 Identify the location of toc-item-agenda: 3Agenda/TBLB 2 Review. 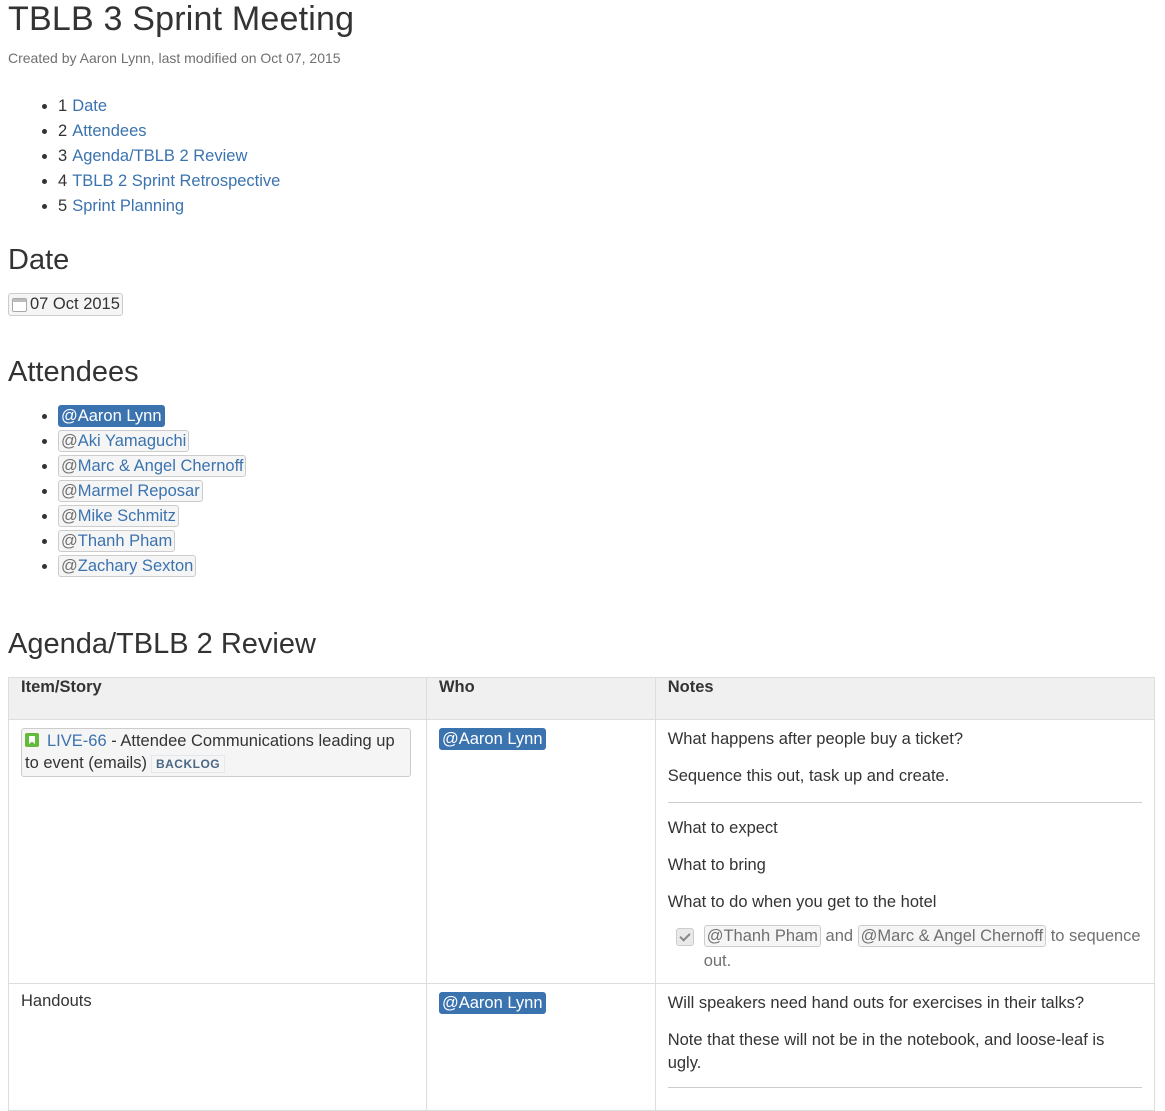
(169, 157).